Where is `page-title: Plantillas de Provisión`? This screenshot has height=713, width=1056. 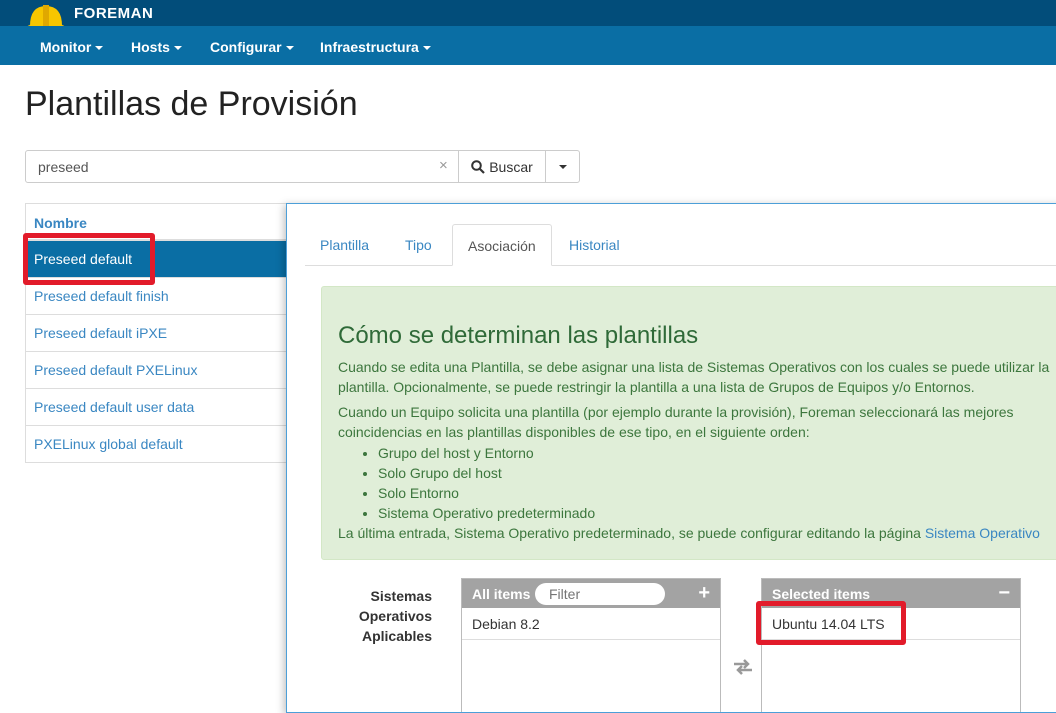
page-title: Plantillas de Provisión is located at coordinates (191, 104).